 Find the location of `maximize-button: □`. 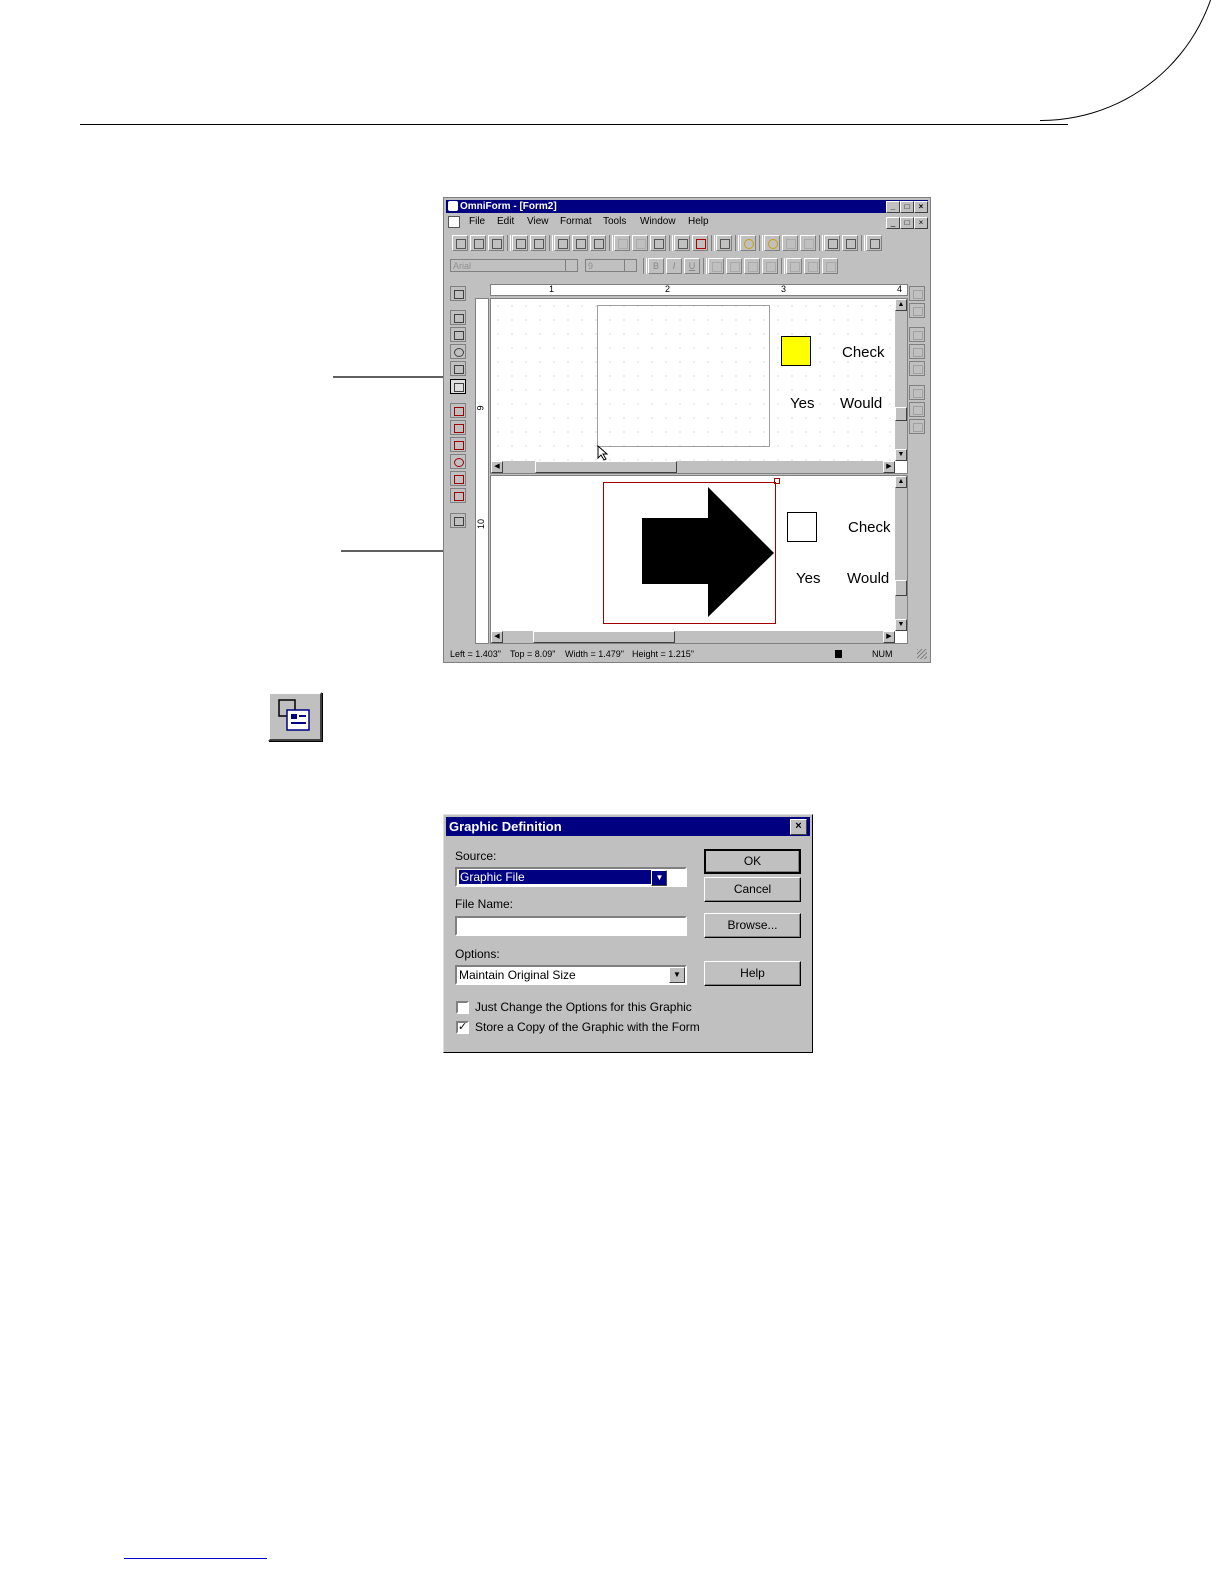

maximize-button: □ is located at coordinates (907, 207).